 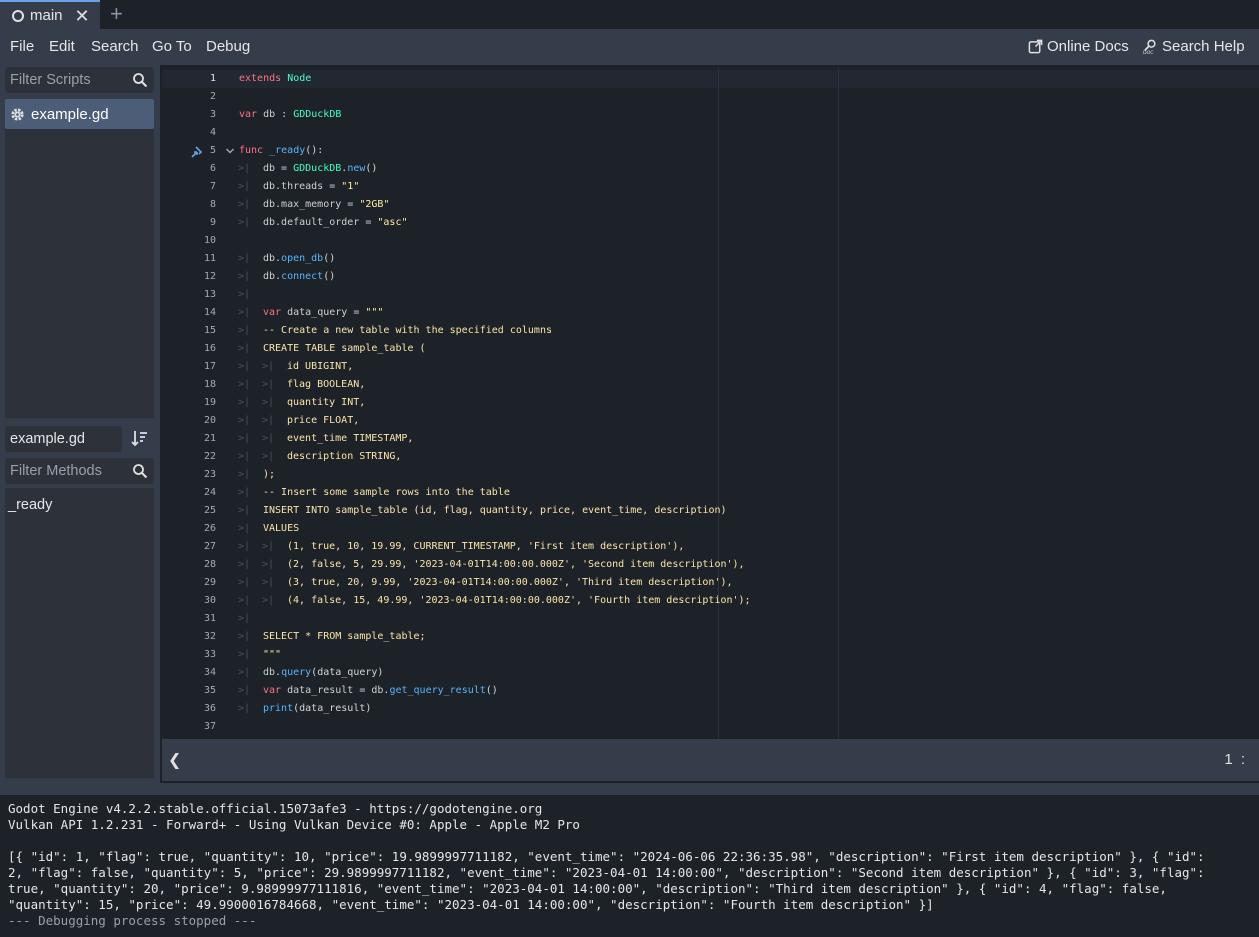 What do you see at coordinates (30, 505) in the screenshot?
I see `method-item-ready: _ready` at bounding box center [30, 505].